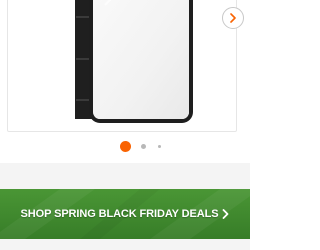 This screenshot has width=320, height=250. I want to click on carousel-next-button, so click(233, 18).